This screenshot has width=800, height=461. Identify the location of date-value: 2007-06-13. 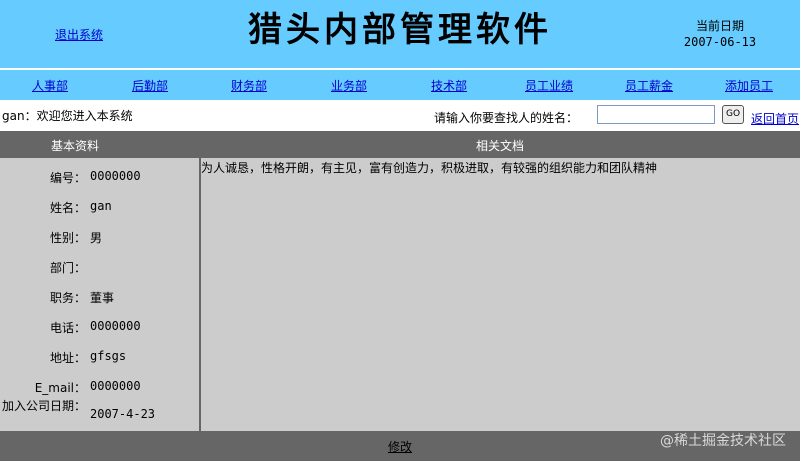
(720, 42).